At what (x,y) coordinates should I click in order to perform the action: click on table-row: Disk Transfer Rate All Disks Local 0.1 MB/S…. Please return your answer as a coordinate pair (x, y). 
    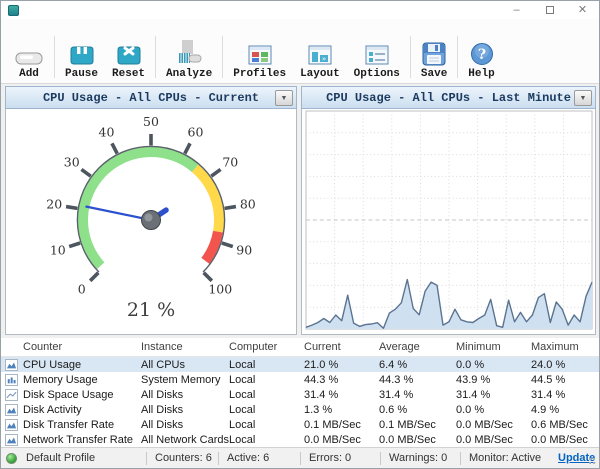
    Looking at the image, I should click on (300, 424).